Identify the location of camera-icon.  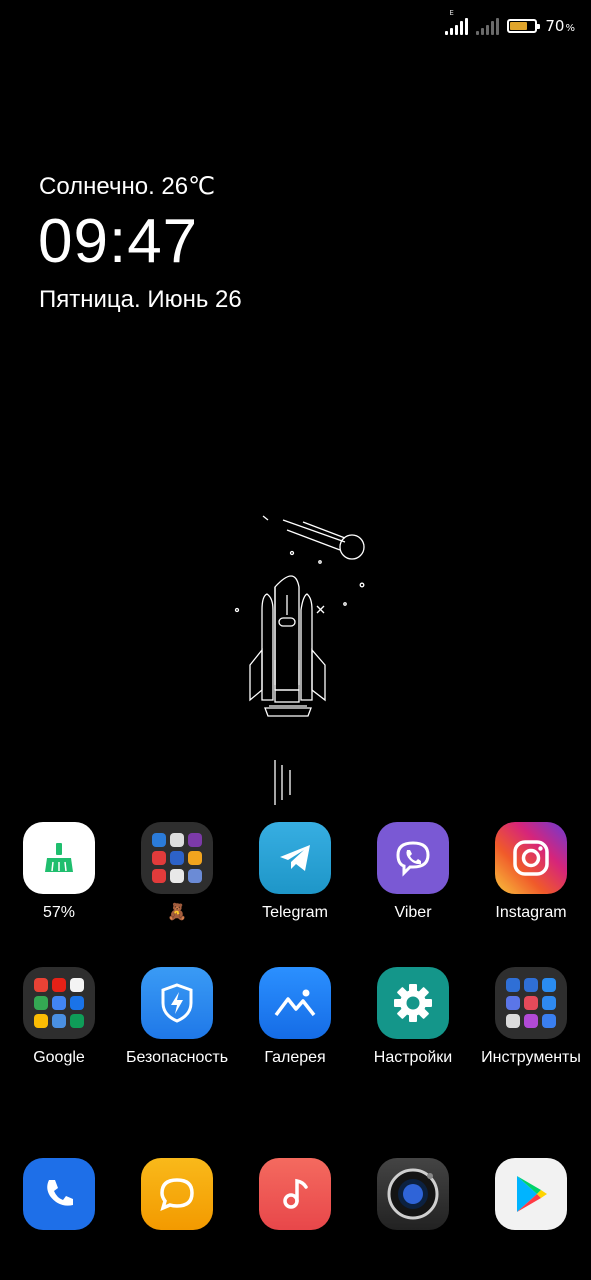
(413, 1194).